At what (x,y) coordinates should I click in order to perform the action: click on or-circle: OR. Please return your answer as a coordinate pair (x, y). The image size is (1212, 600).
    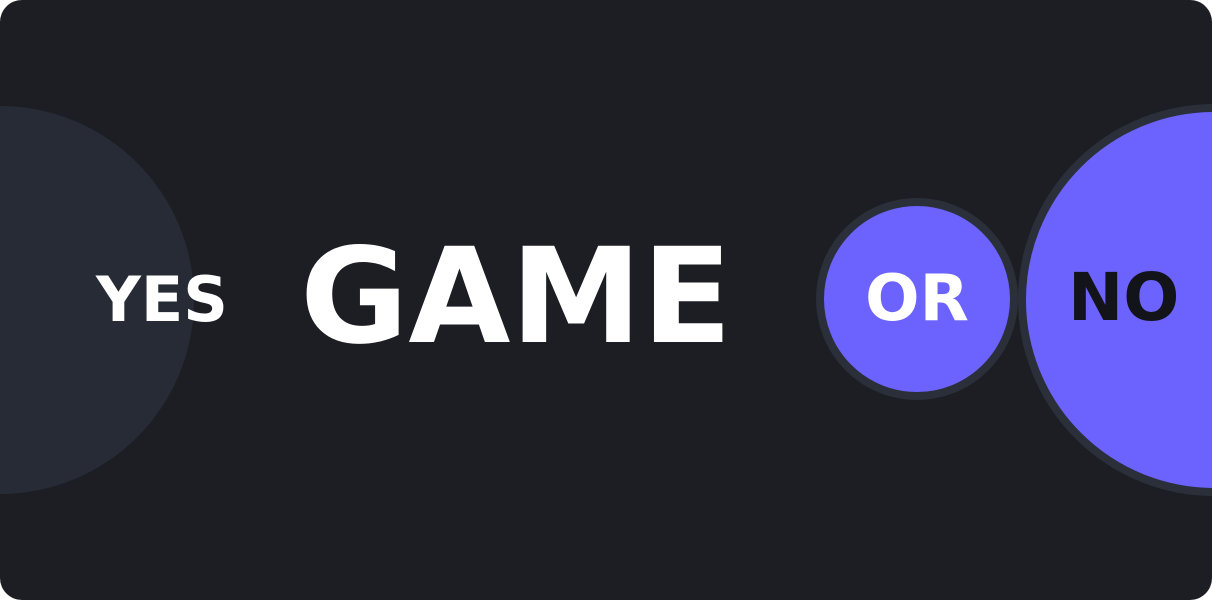
    Looking at the image, I should click on (917, 299).